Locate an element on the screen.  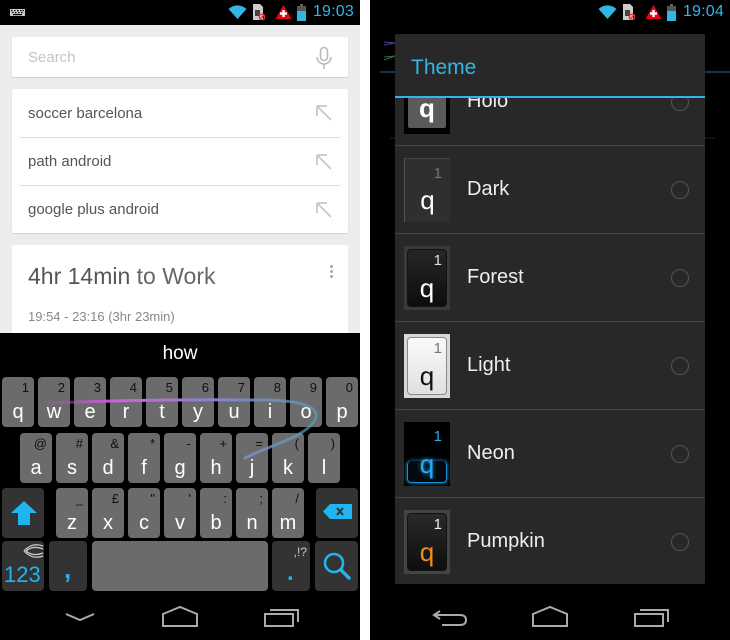
backspace-key is located at coordinates (337, 513).